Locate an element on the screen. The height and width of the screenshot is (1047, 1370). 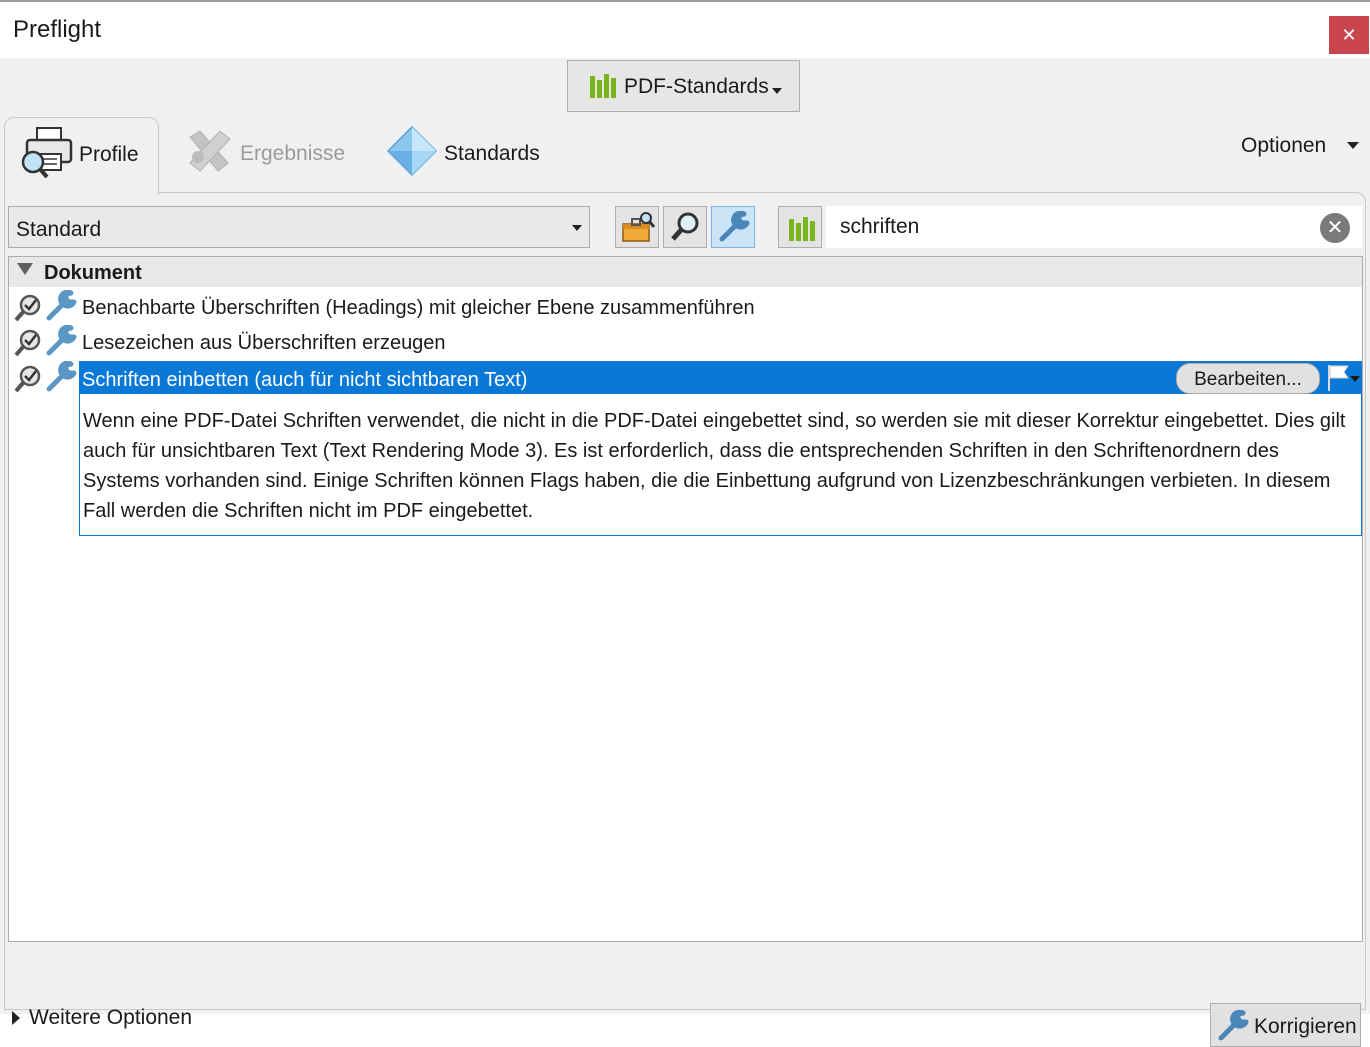
tab-profile-label: Profile is located at coordinates (109, 154).